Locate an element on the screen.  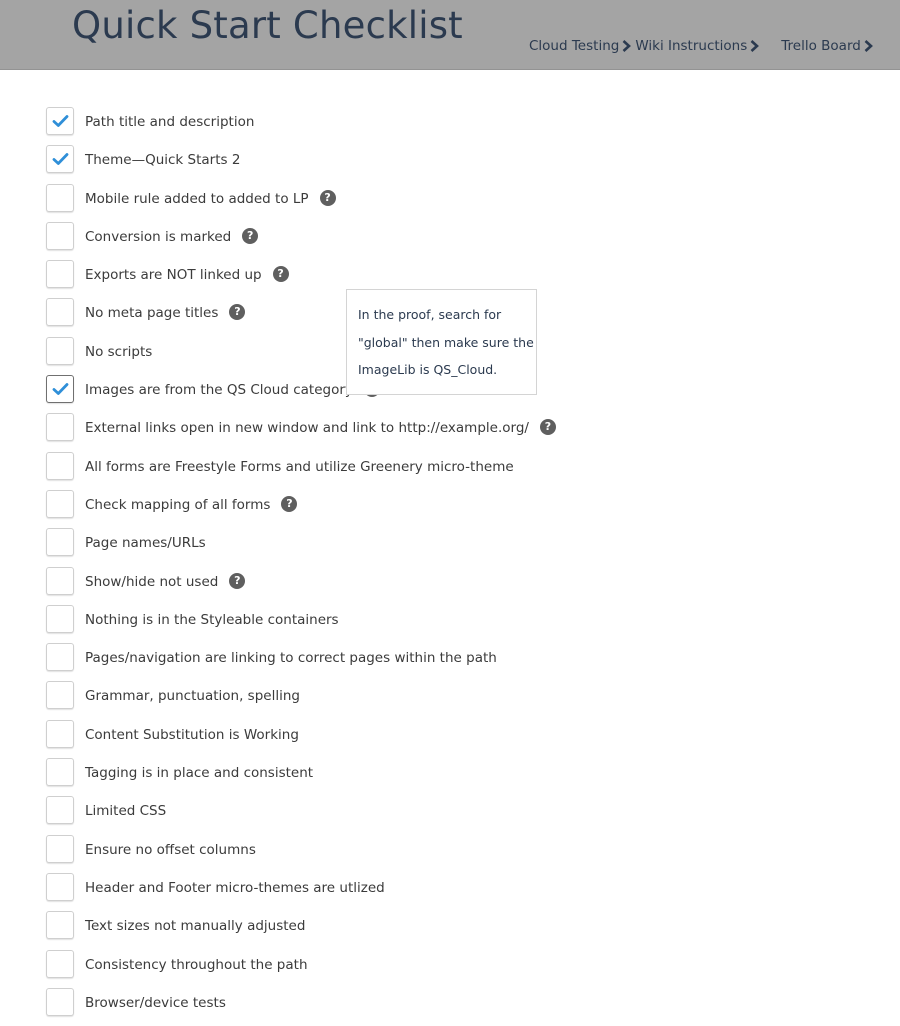
checklist-item-label: Page names/URLs is located at coordinates (145, 543).